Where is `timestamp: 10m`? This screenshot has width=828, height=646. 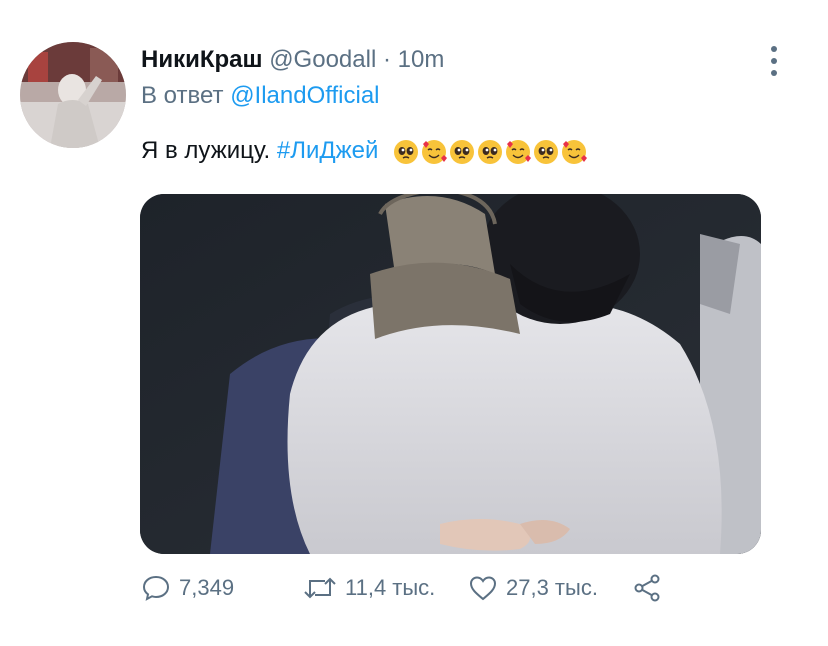 timestamp: 10m is located at coordinates (421, 59).